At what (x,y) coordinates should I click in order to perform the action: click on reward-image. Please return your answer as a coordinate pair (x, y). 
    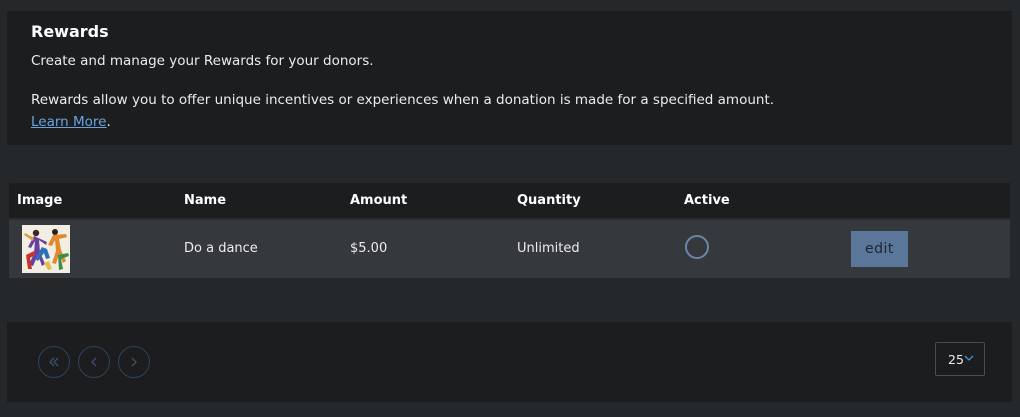
    Looking at the image, I should click on (46, 249).